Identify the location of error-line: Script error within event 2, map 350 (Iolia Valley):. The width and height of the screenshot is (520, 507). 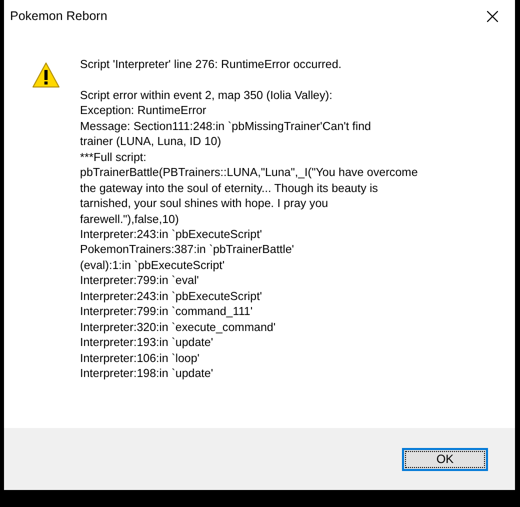
(207, 96).